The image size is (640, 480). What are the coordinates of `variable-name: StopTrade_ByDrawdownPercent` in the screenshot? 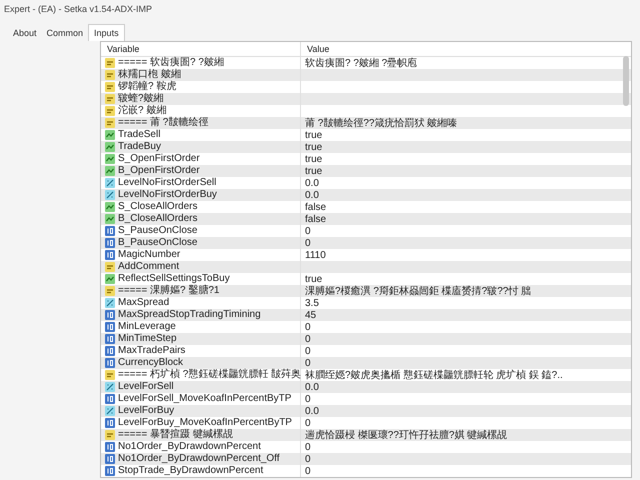 It's located at (191, 471).